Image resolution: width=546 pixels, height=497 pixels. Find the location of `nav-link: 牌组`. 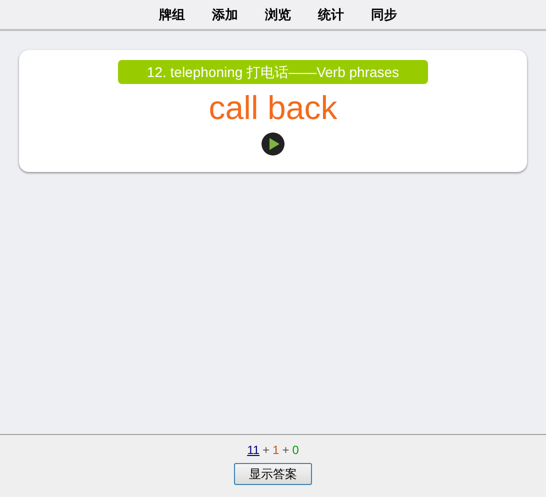

nav-link: 牌组 is located at coordinates (172, 14).